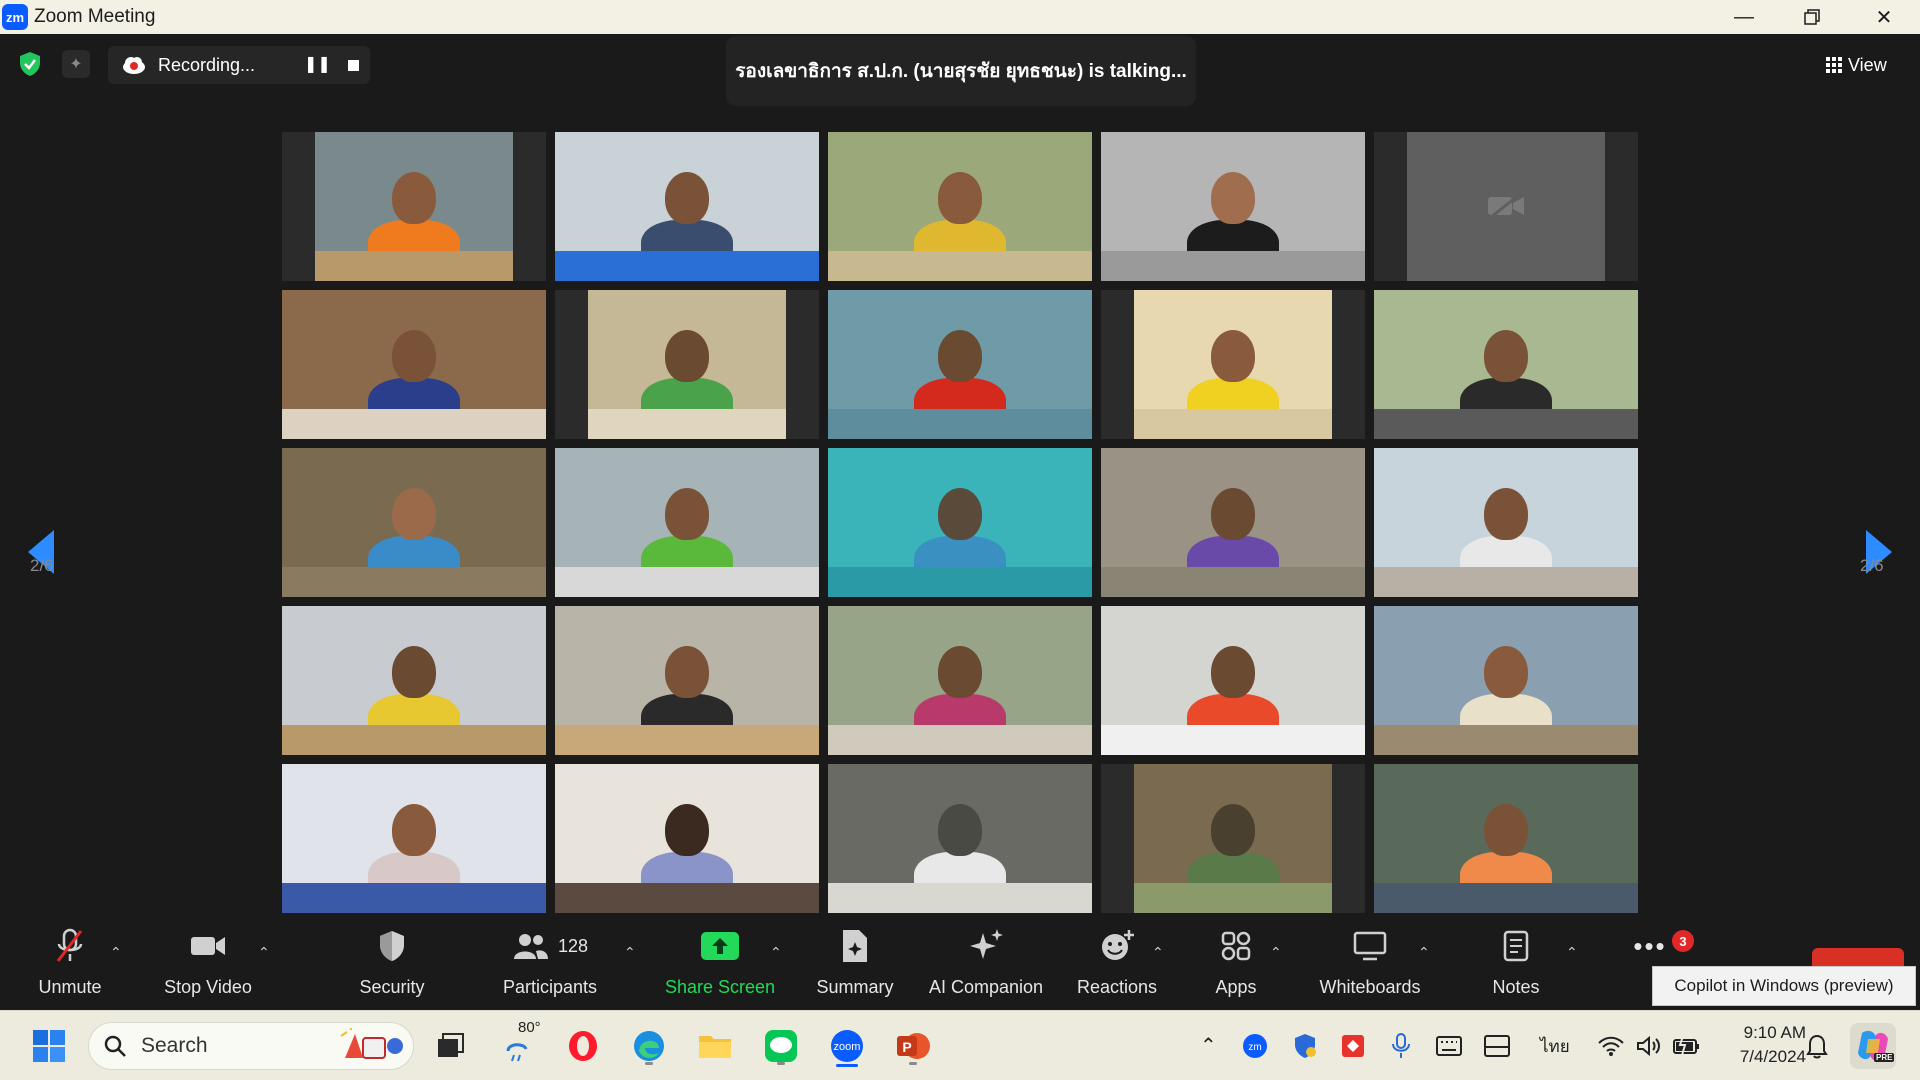 The height and width of the screenshot is (1080, 1920). I want to click on line-app, so click(781, 1046).